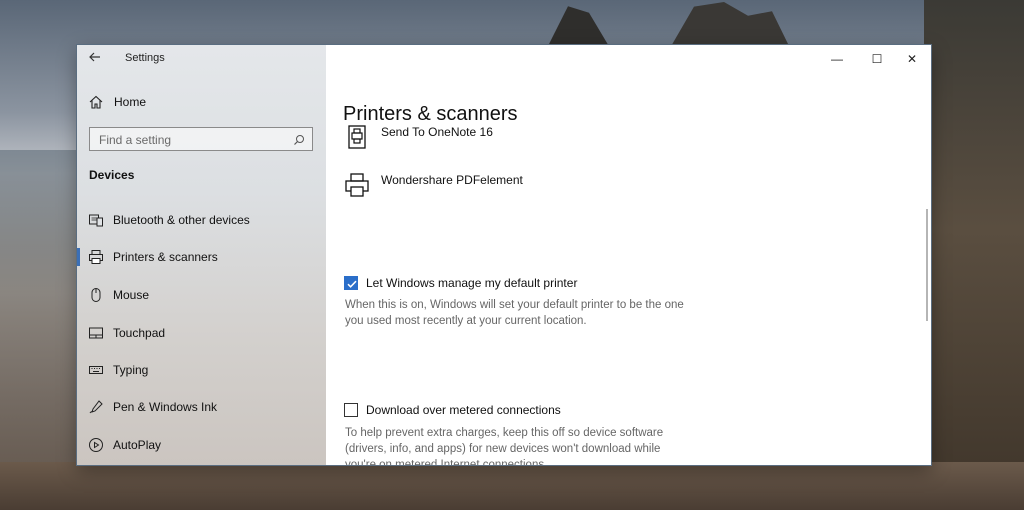 Image resolution: width=1024 pixels, height=510 pixels. What do you see at coordinates (351, 283) in the screenshot?
I see `checkbox-checked-icon` at bounding box center [351, 283].